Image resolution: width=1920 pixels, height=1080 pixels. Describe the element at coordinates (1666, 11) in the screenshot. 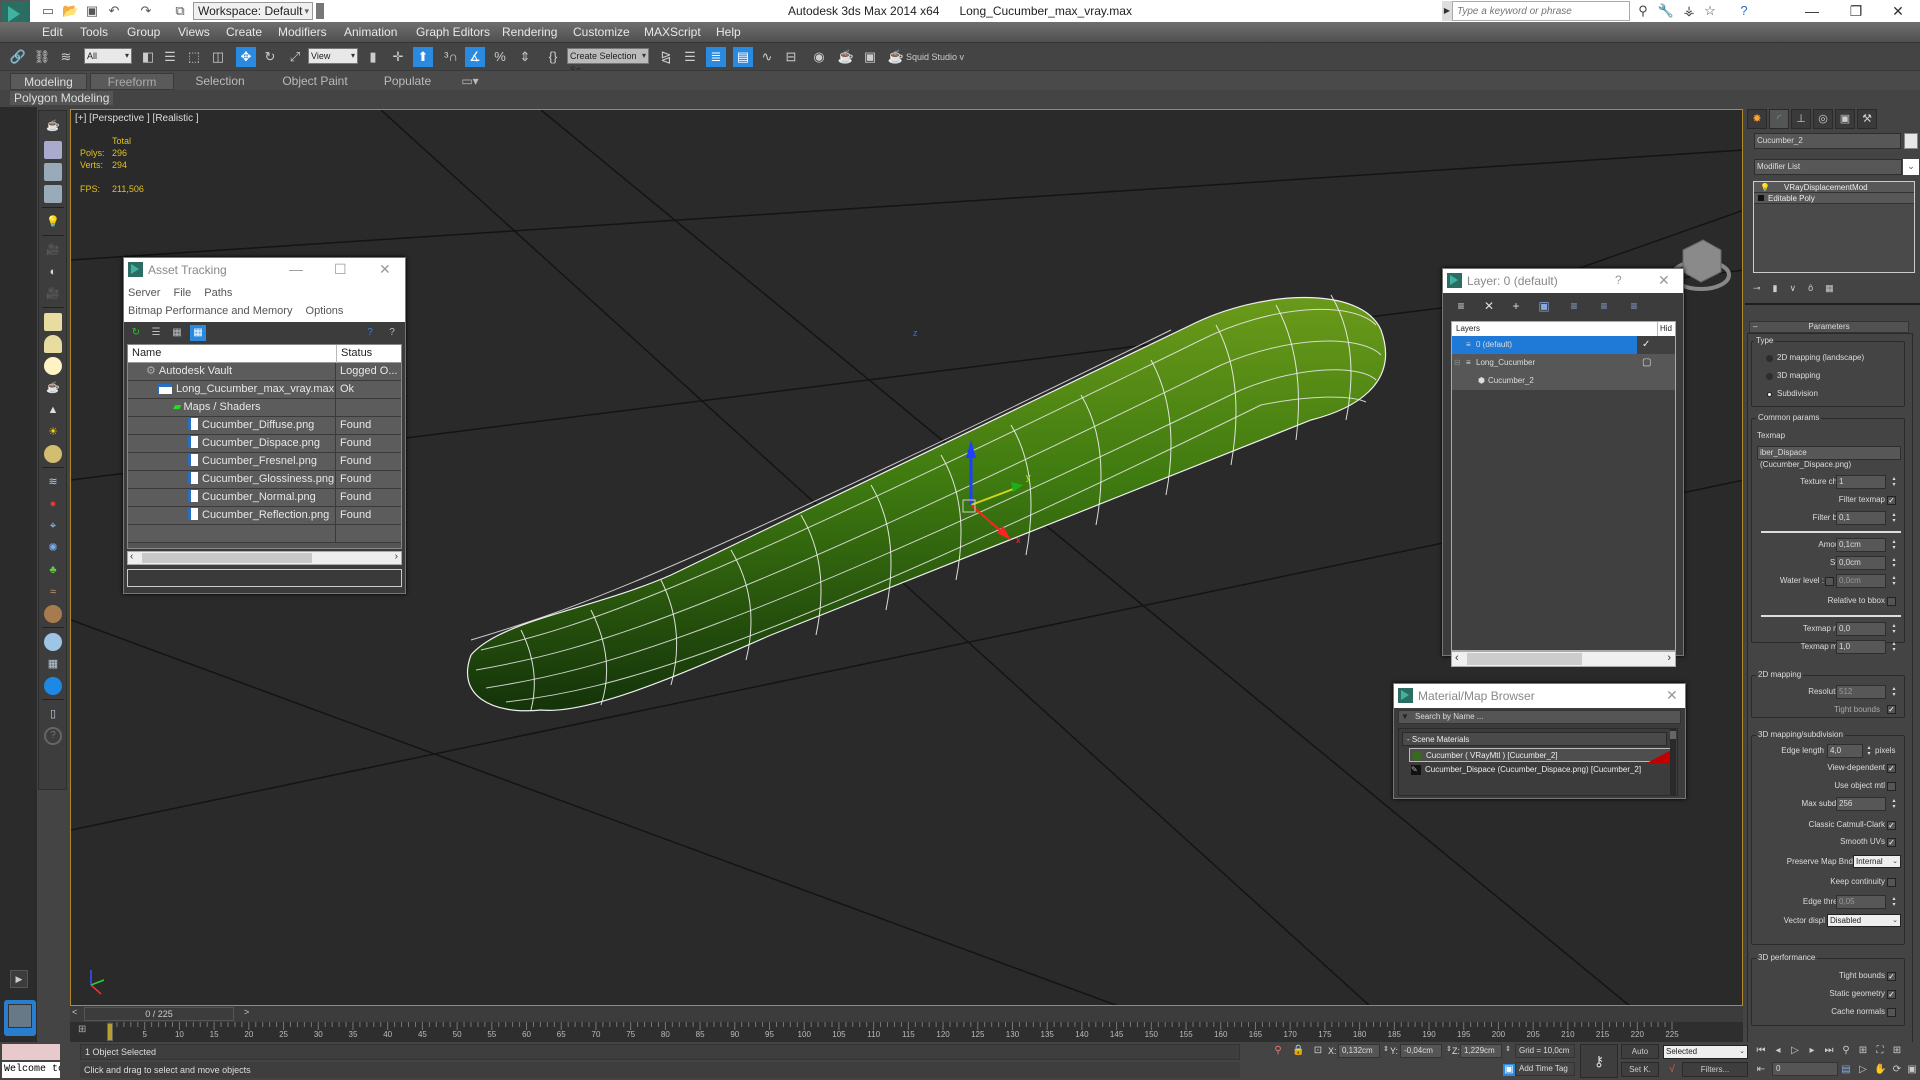

I see `wrench-icon: 🔧` at that location.